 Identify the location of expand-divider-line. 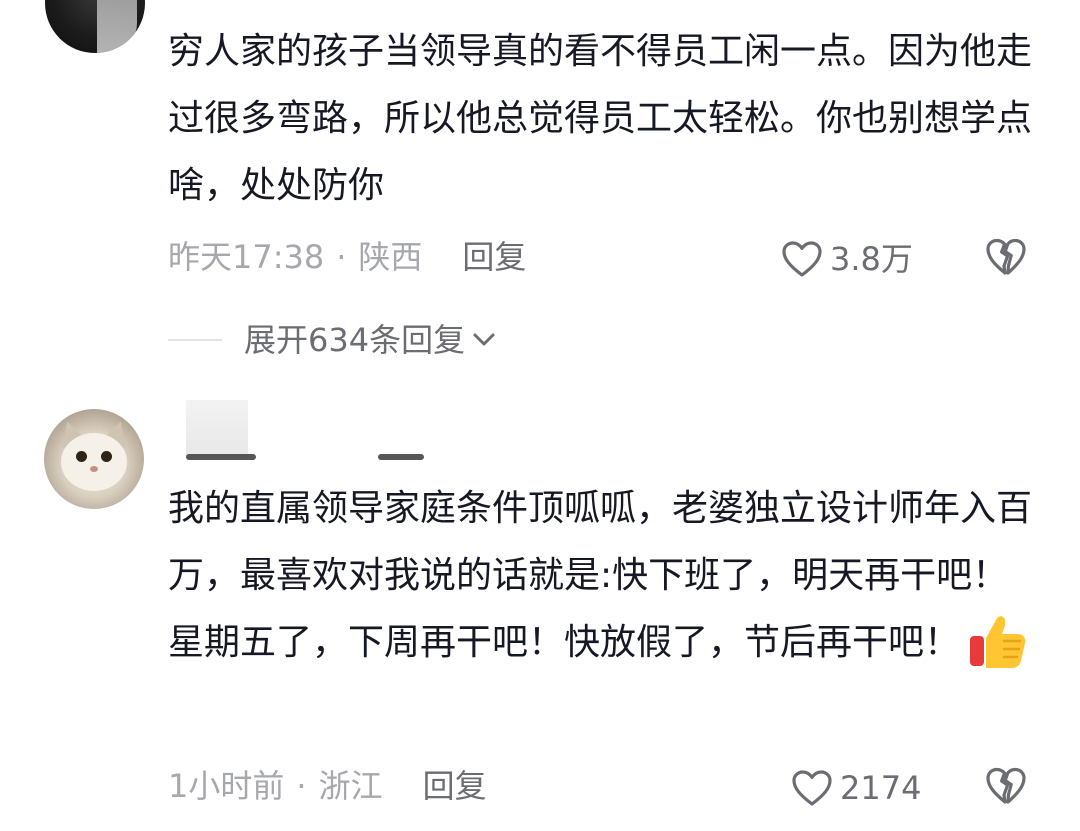
(195, 340).